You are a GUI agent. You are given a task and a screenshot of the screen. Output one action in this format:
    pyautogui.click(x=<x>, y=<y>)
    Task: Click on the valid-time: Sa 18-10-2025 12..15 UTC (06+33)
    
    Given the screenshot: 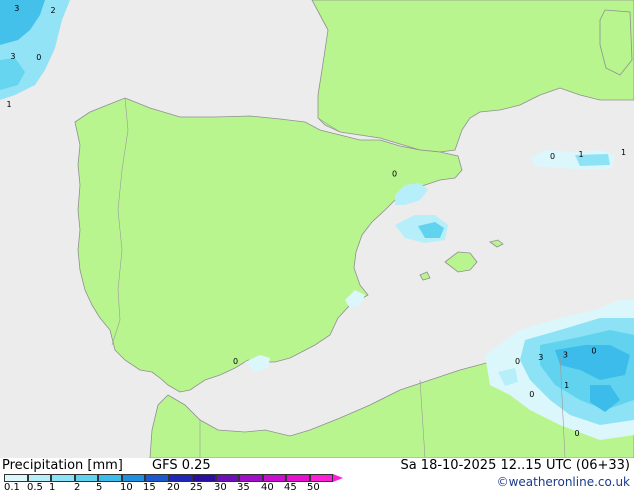 What is the action you would take?
    pyautogui.click(x=515, y=465)
    